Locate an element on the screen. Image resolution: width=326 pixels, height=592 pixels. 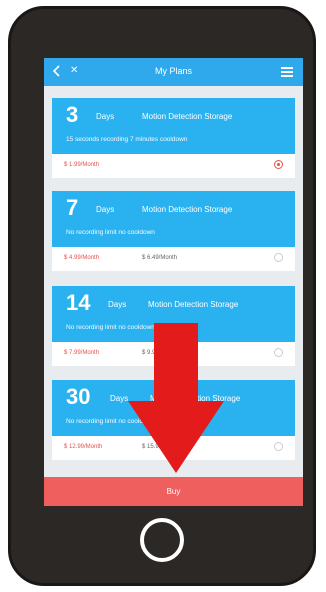
buy-button: Buy is located at coordinates (173, 491).